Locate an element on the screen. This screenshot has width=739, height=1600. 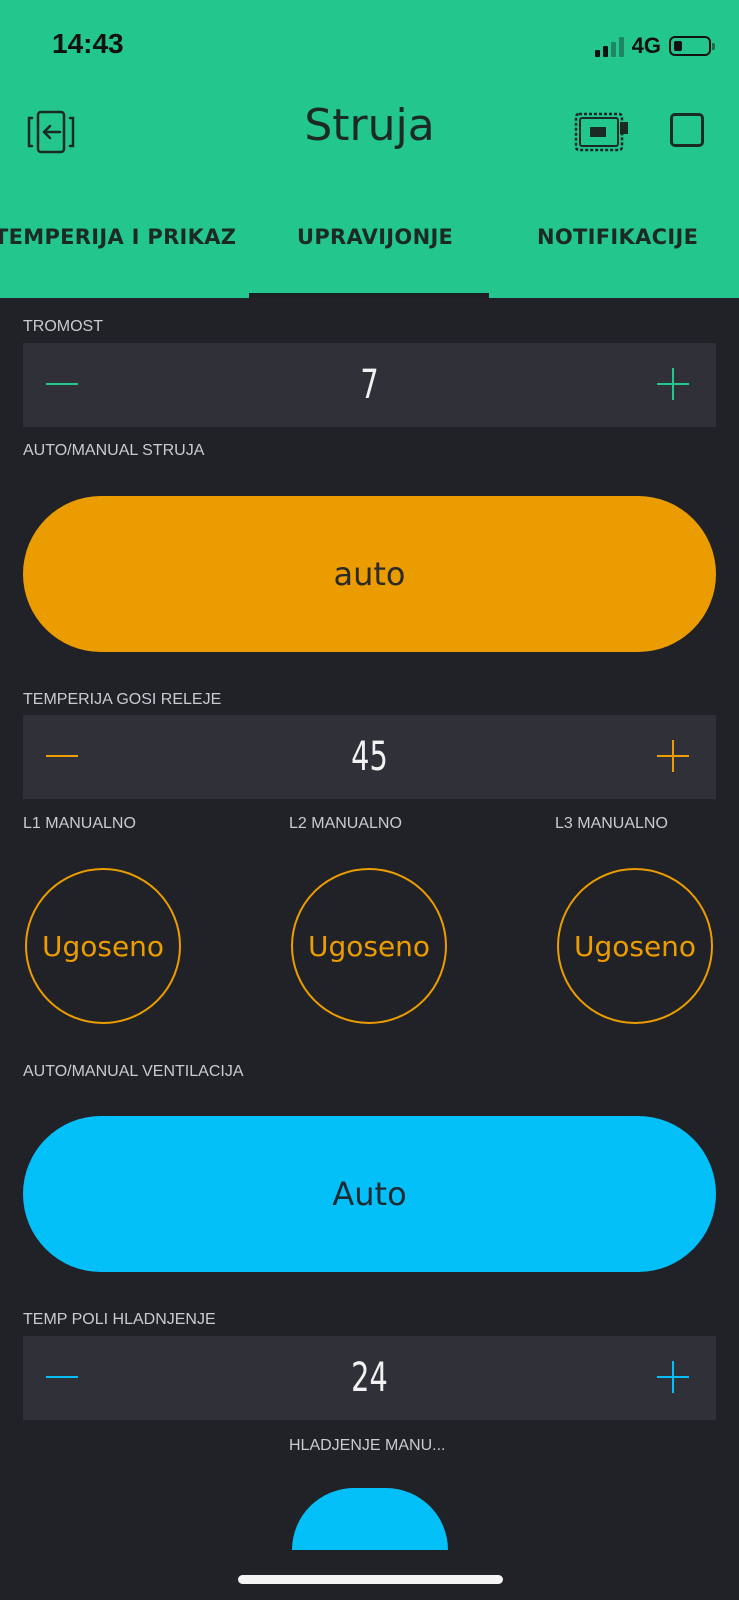
temp-poli-value: 24 is located at coordinates (369, 1378).